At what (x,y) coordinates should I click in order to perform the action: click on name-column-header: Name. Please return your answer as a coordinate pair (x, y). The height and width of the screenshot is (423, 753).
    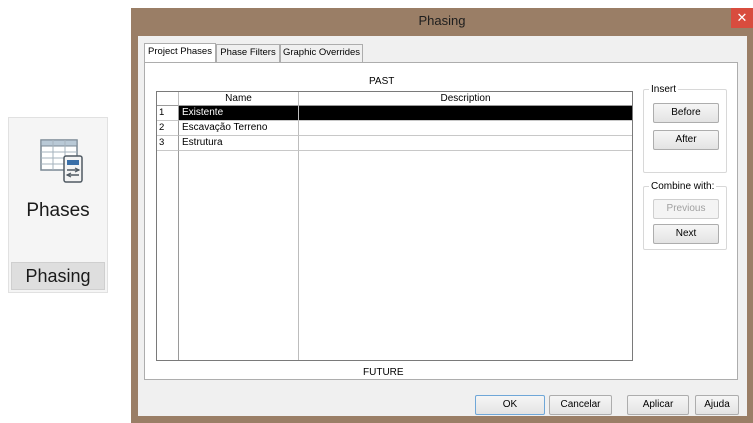
    Looking at the image, I should click on (239, 99).